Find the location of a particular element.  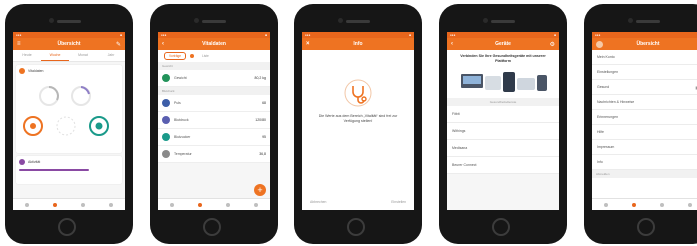

menu-item: Mein Konto is located at coordinates (644, 57).